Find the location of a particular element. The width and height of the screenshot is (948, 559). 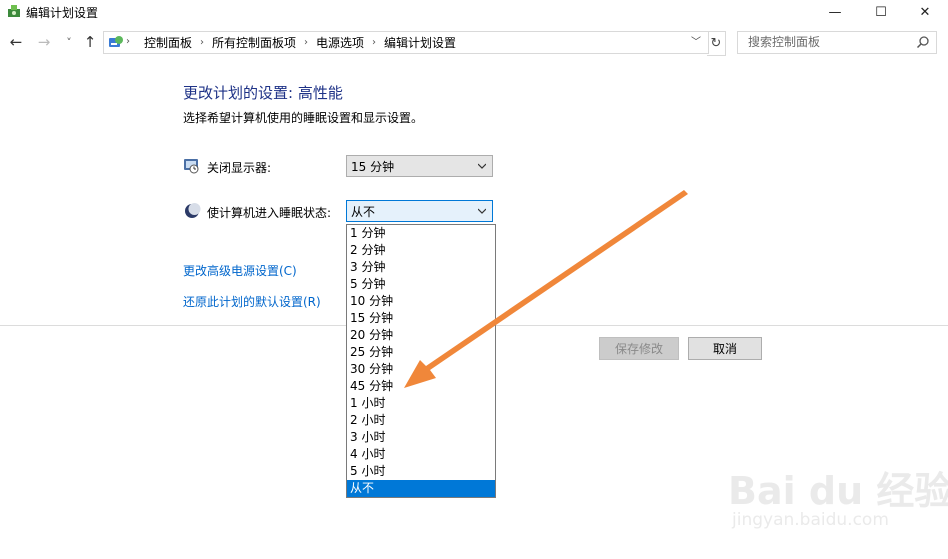

sleep-option: 5 分钟 is located at coordinates (421, 284).